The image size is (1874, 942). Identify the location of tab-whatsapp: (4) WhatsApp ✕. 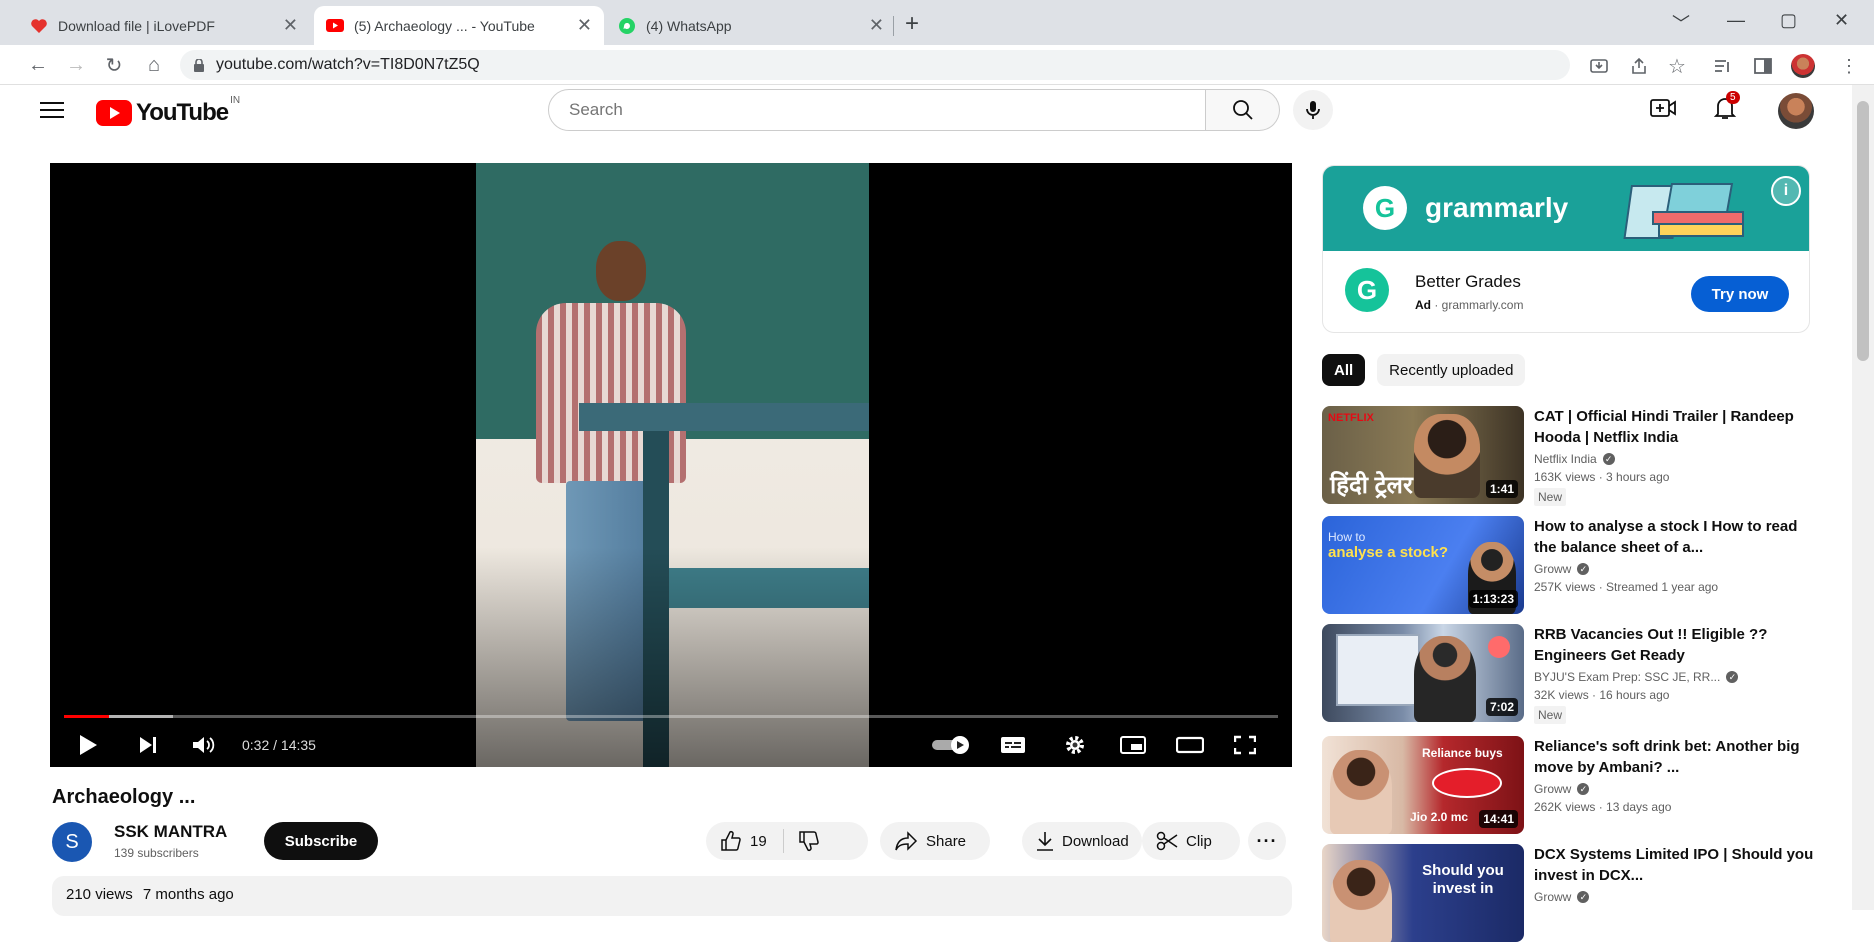
(751, 25).